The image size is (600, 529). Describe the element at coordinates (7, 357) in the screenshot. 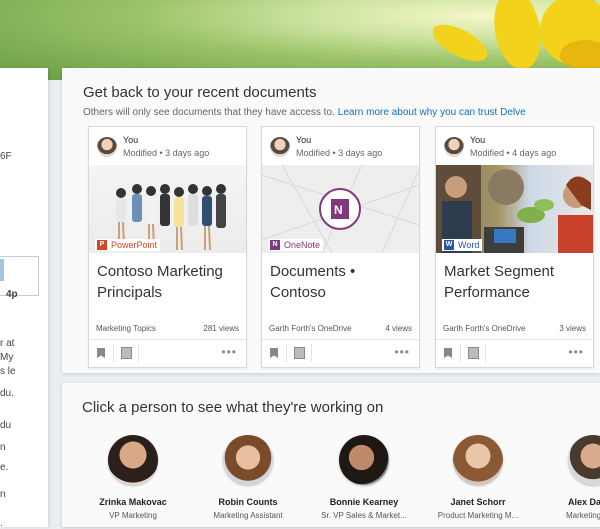

I see `left-fragment: My` at that location.